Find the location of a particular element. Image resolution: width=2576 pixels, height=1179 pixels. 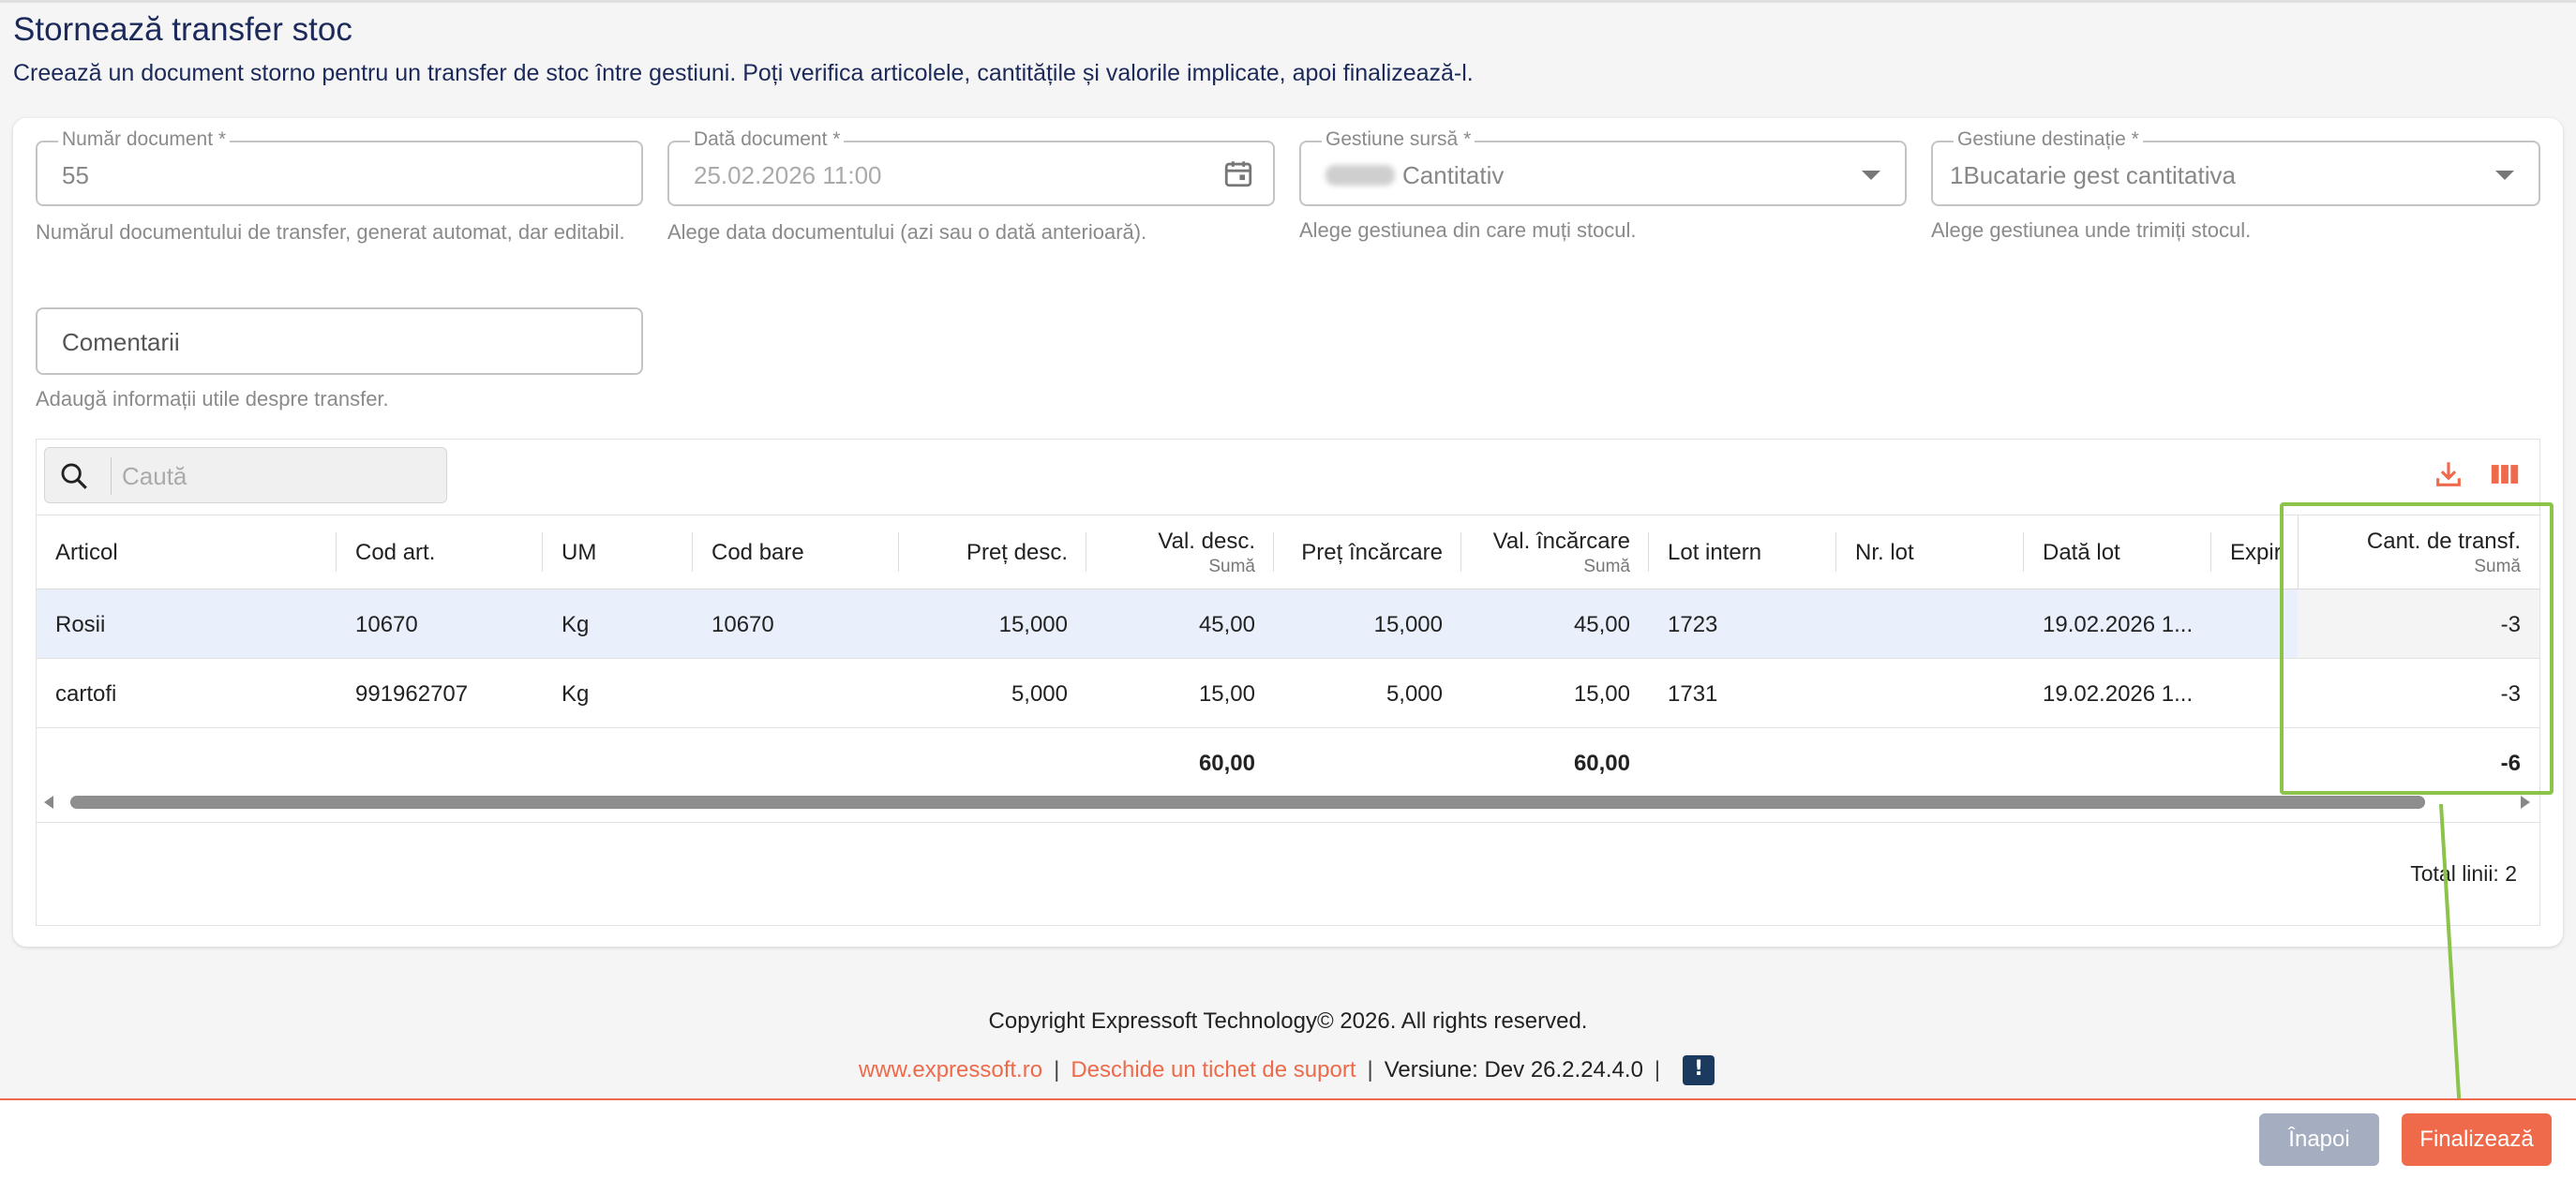

column-header: Val. încărcare Sumă is located at coordinates (1555, 552).